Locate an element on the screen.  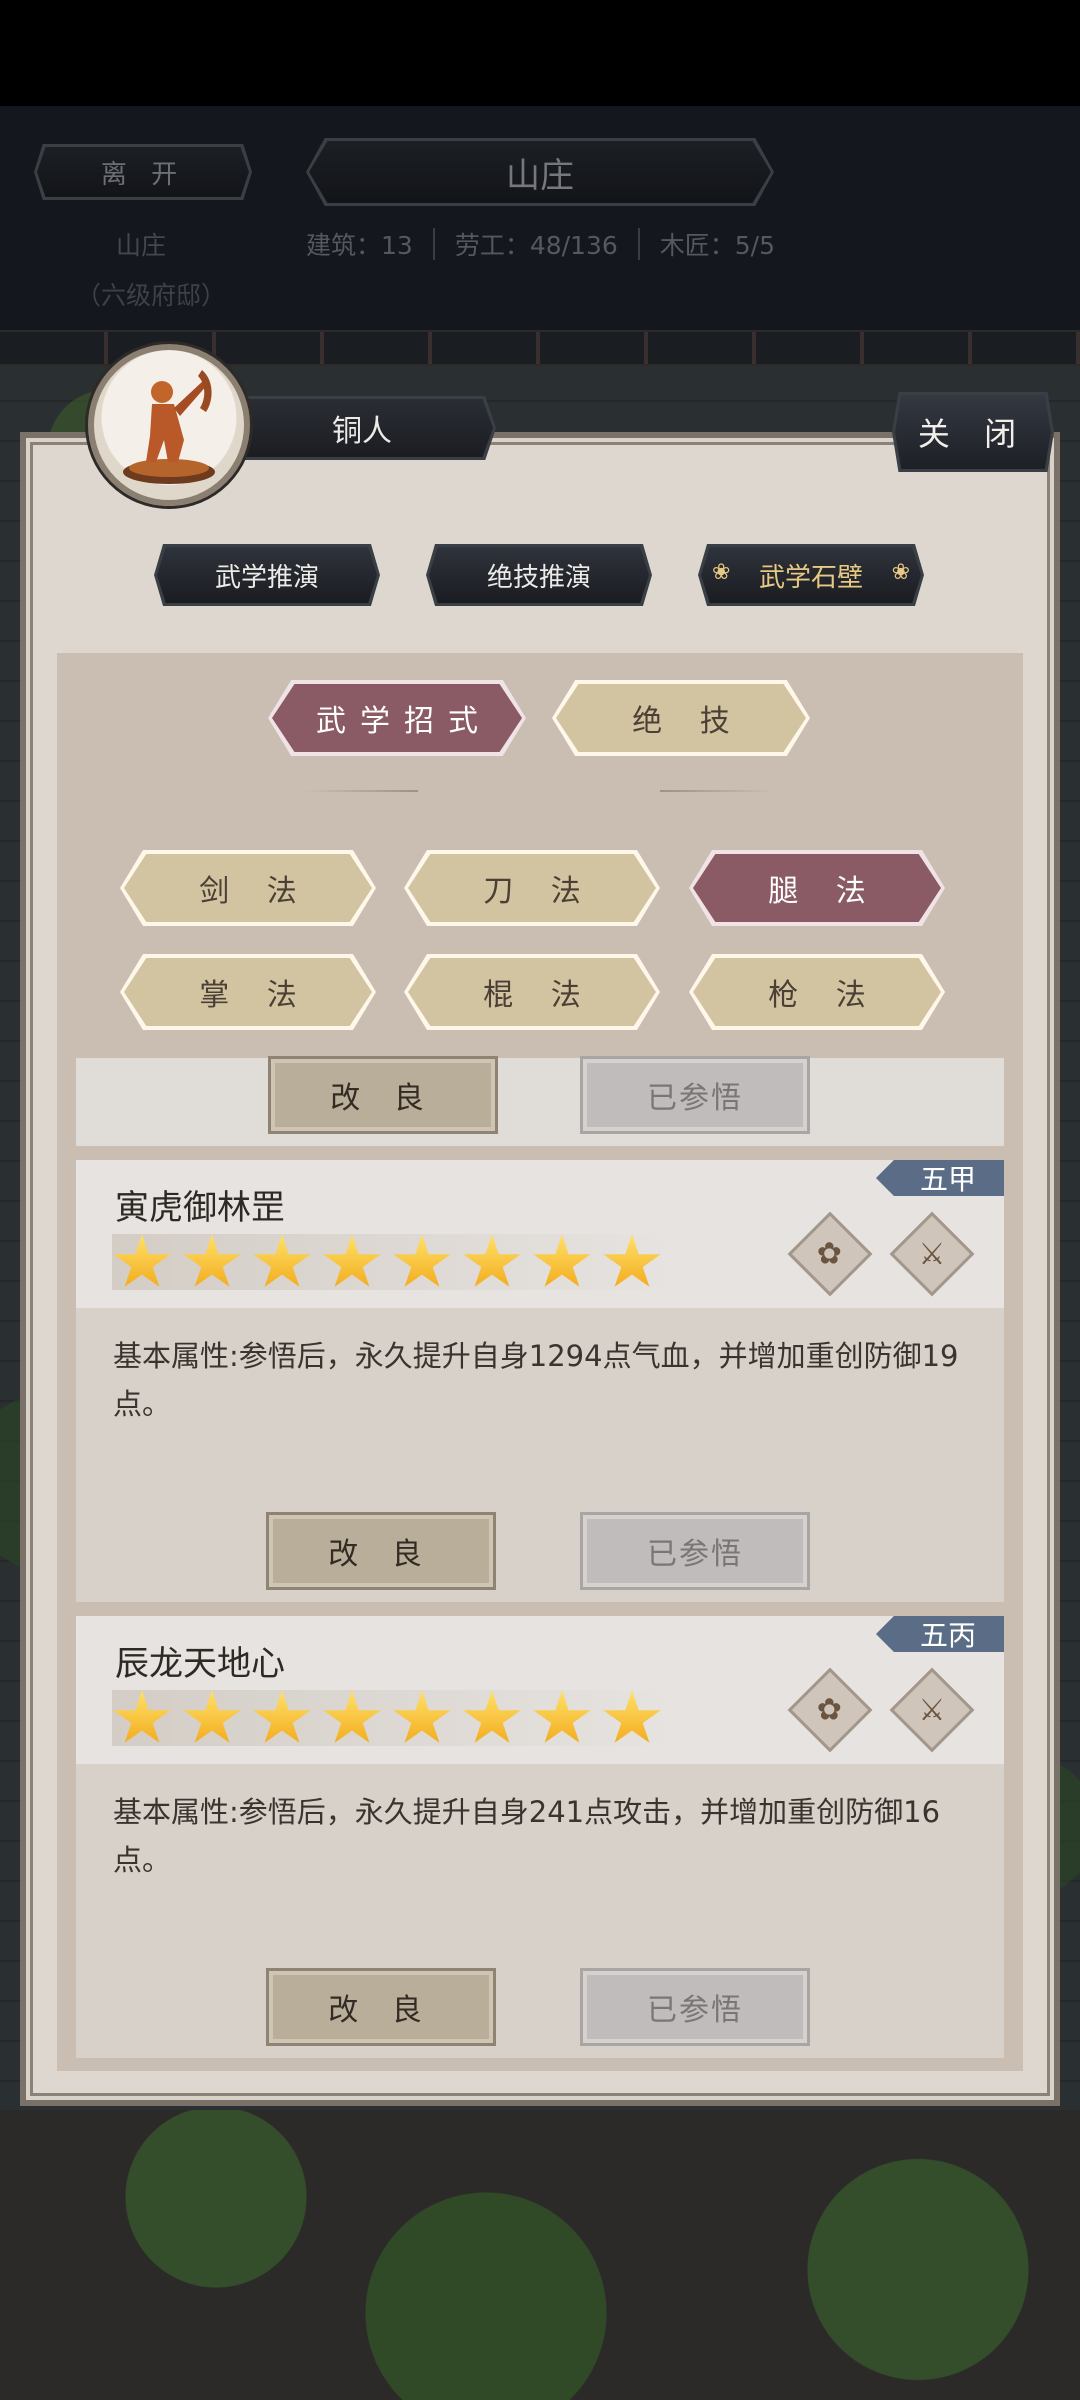
category-label: 刀 法 is located at coordinates (539, 891).